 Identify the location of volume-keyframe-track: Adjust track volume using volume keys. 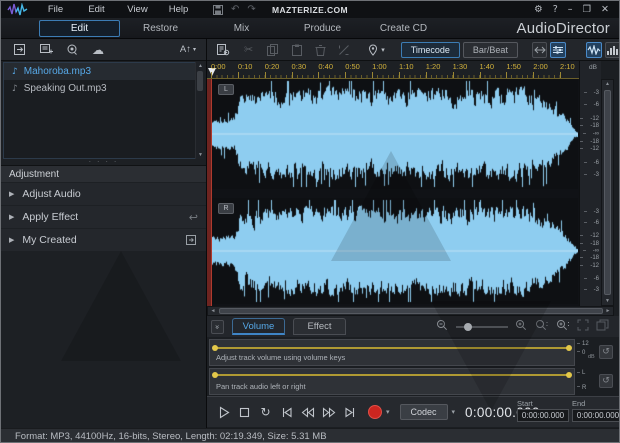
(392, 352).